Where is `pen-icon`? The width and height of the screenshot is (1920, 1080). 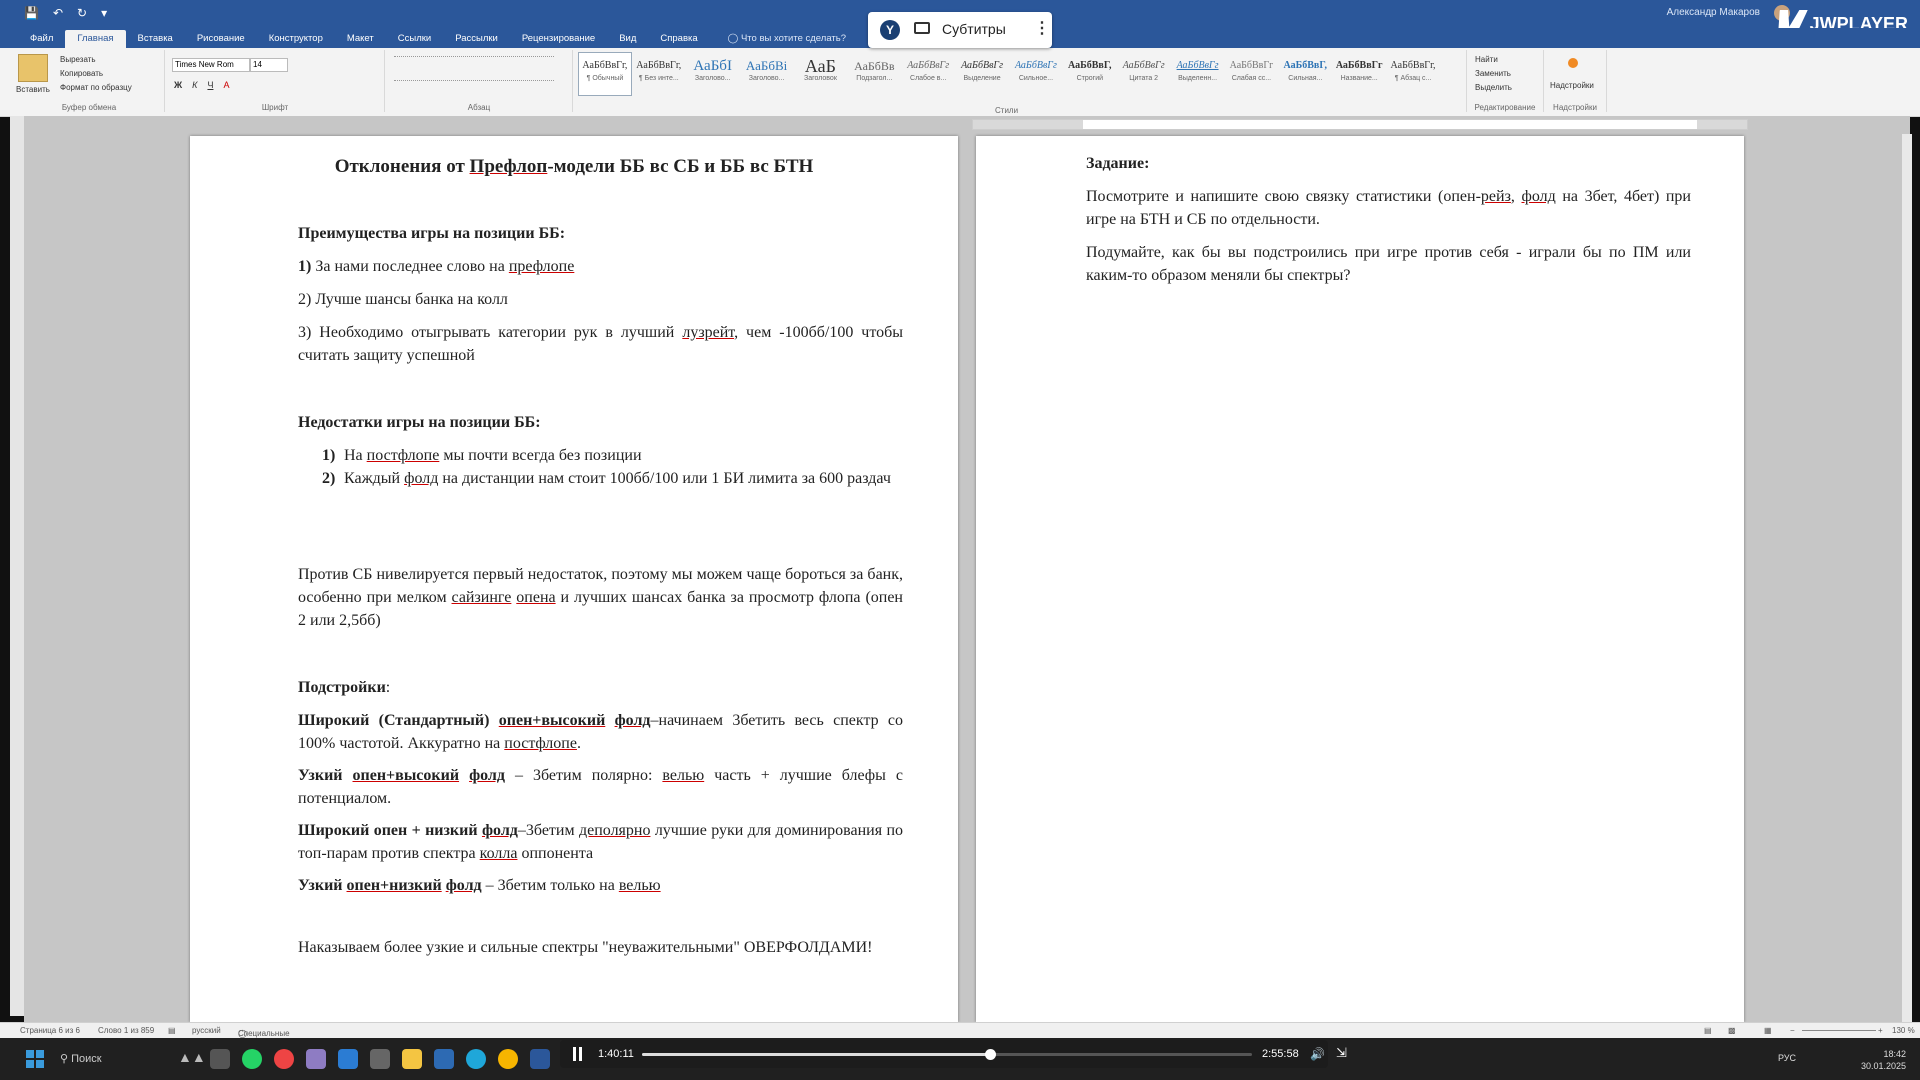 pen-icon is located at coordinates (316, 1059).